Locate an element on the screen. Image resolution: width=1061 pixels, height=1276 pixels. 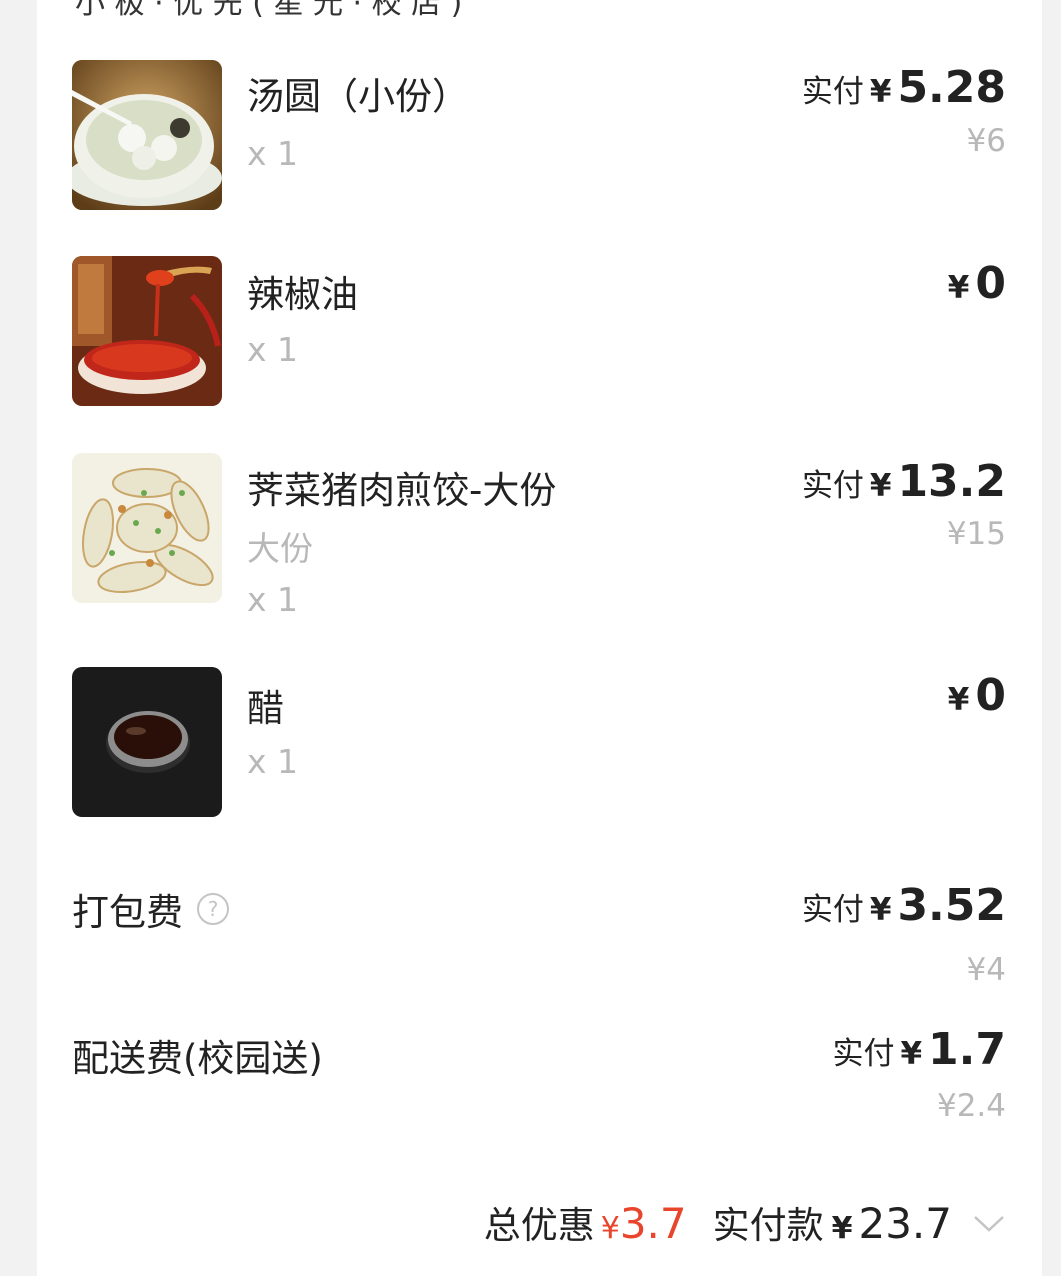
dumplings-image is located at coordinates (147, 528).